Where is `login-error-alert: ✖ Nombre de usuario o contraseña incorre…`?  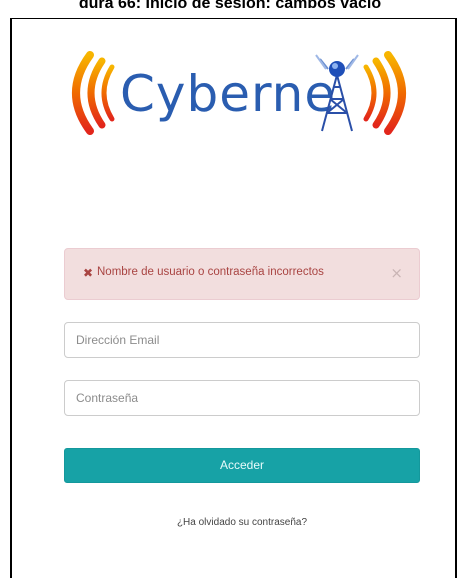 login-error-alert: ✖ Nombre de usuario o contraseña incorre… is located at coordinates (242, 274).